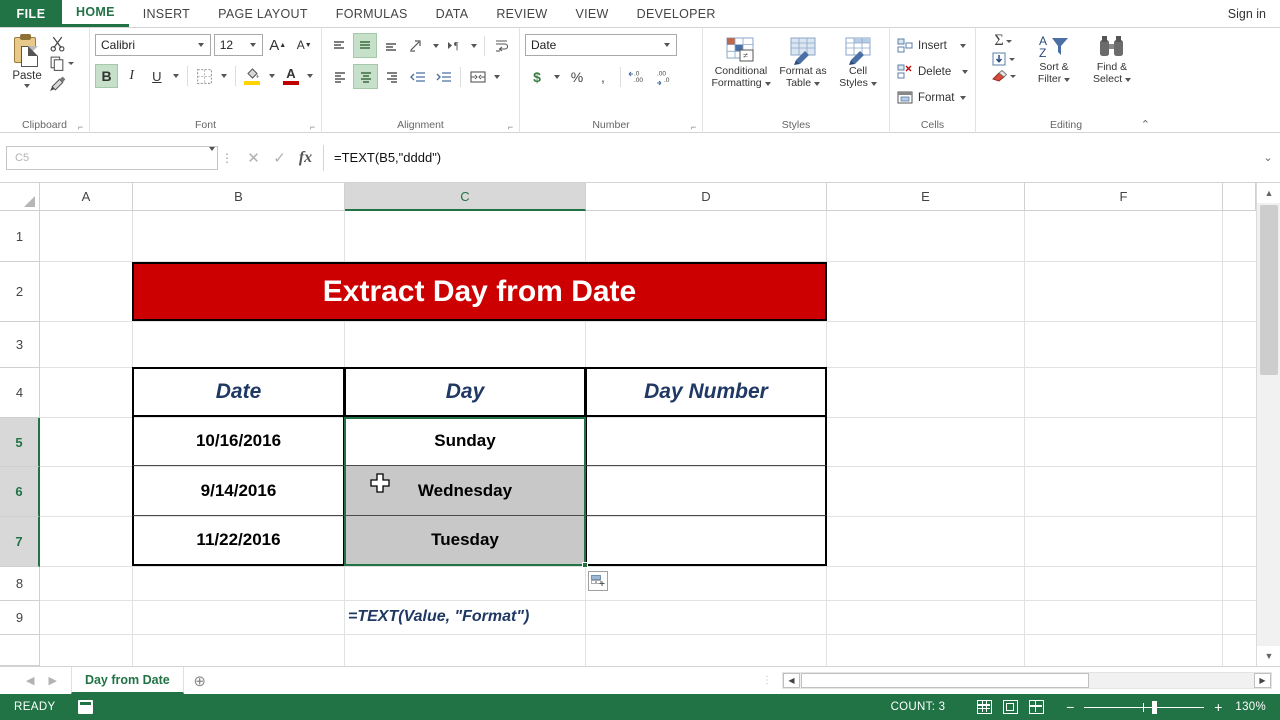  I want to click on orientation-button, so click(416, 45).